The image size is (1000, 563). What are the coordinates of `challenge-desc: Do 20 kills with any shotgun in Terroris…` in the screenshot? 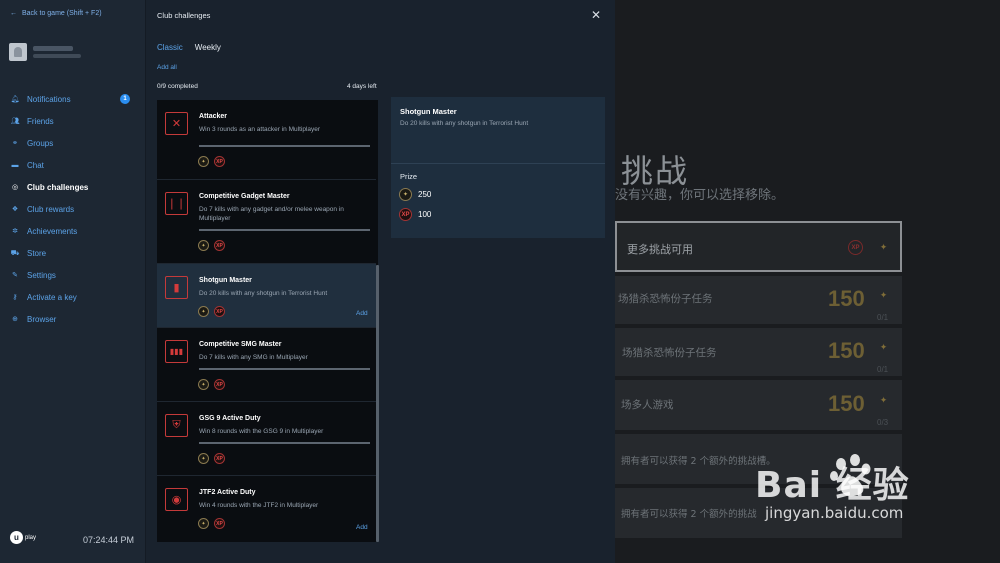 It's located at (263, 293).